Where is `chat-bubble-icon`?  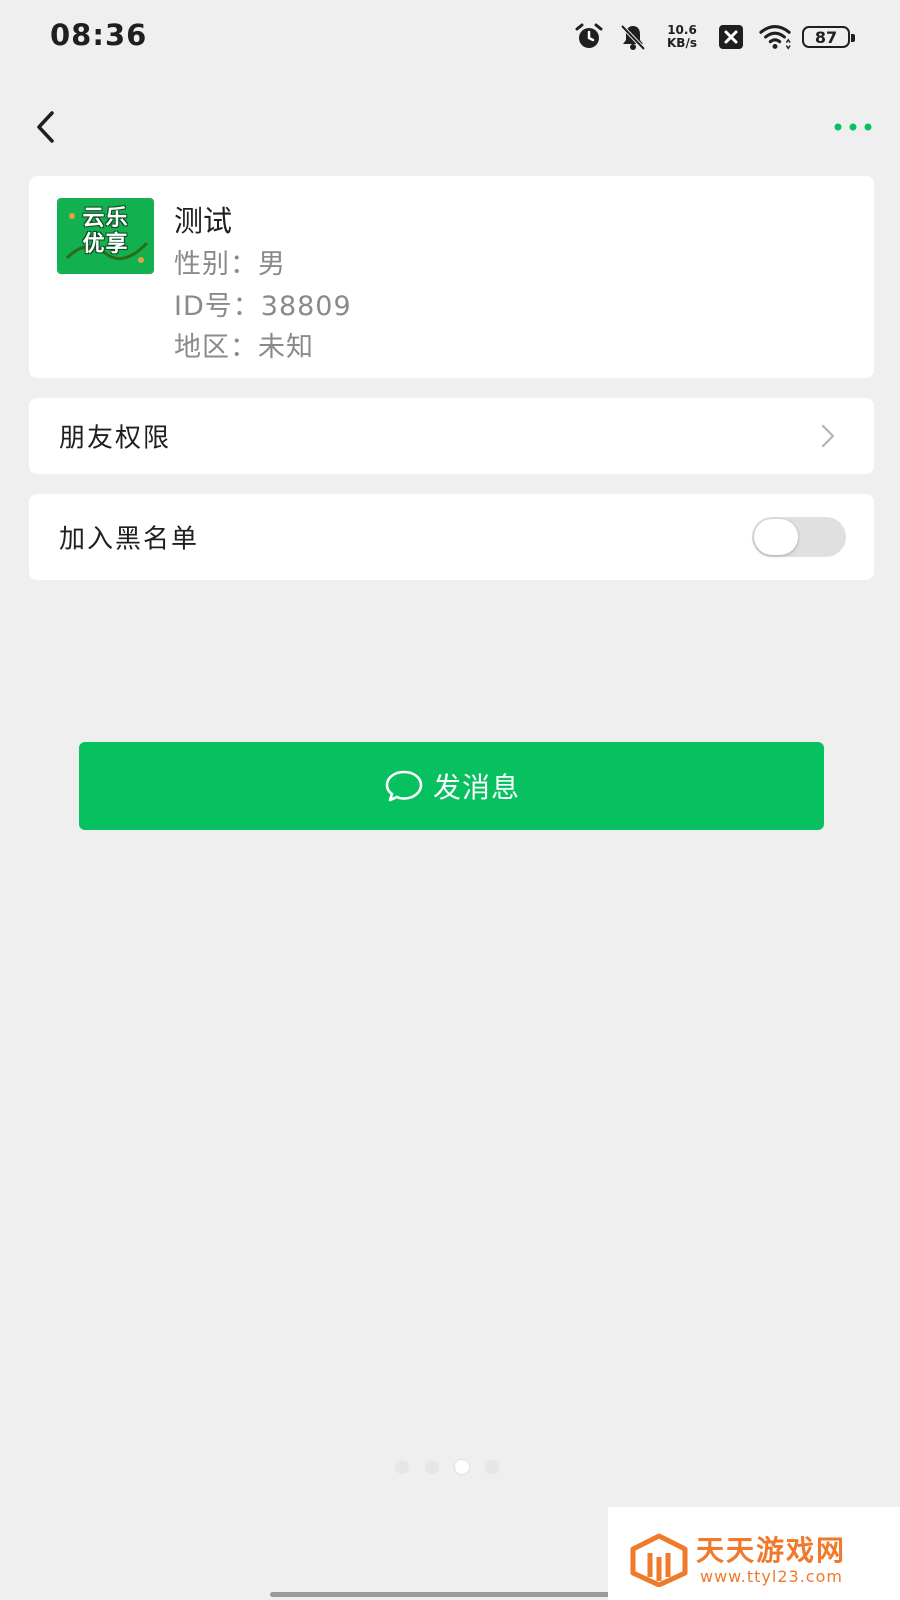 chat-bubble-icon is located at coordinates (404, 786).